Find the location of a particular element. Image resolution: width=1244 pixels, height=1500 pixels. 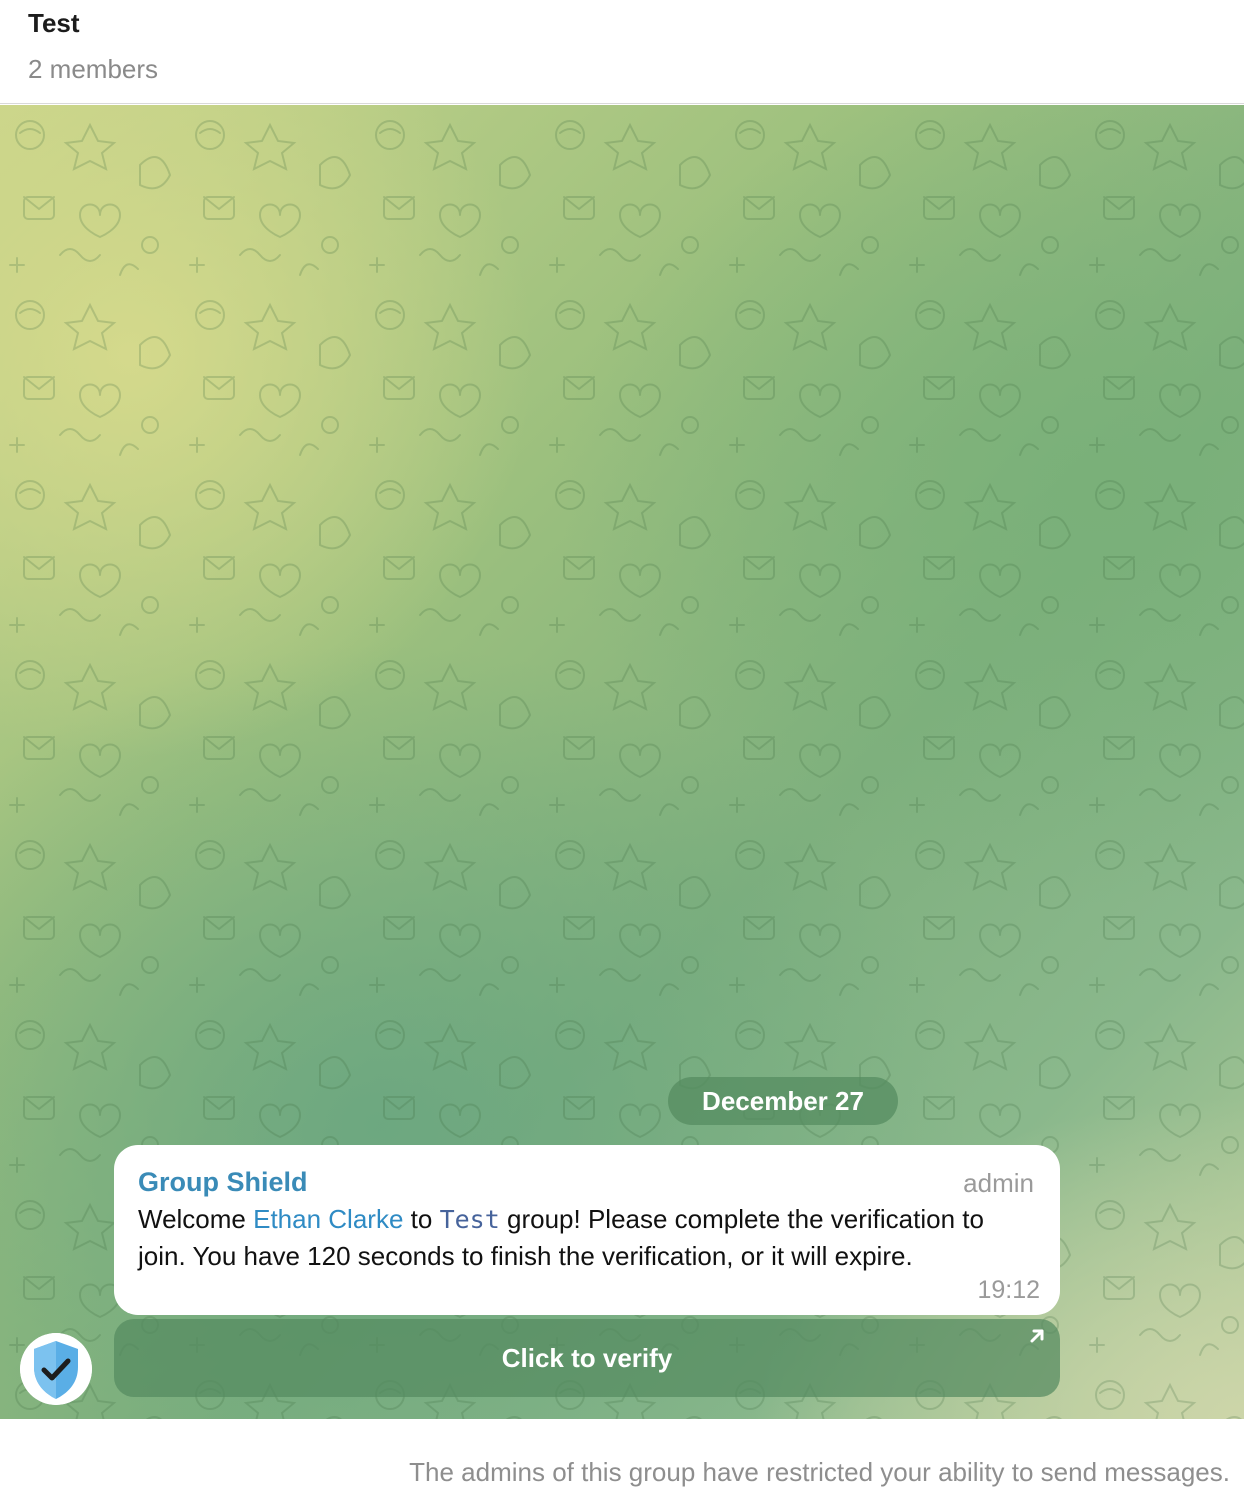

member-count: 2 members is located at coordinates (93, 69).